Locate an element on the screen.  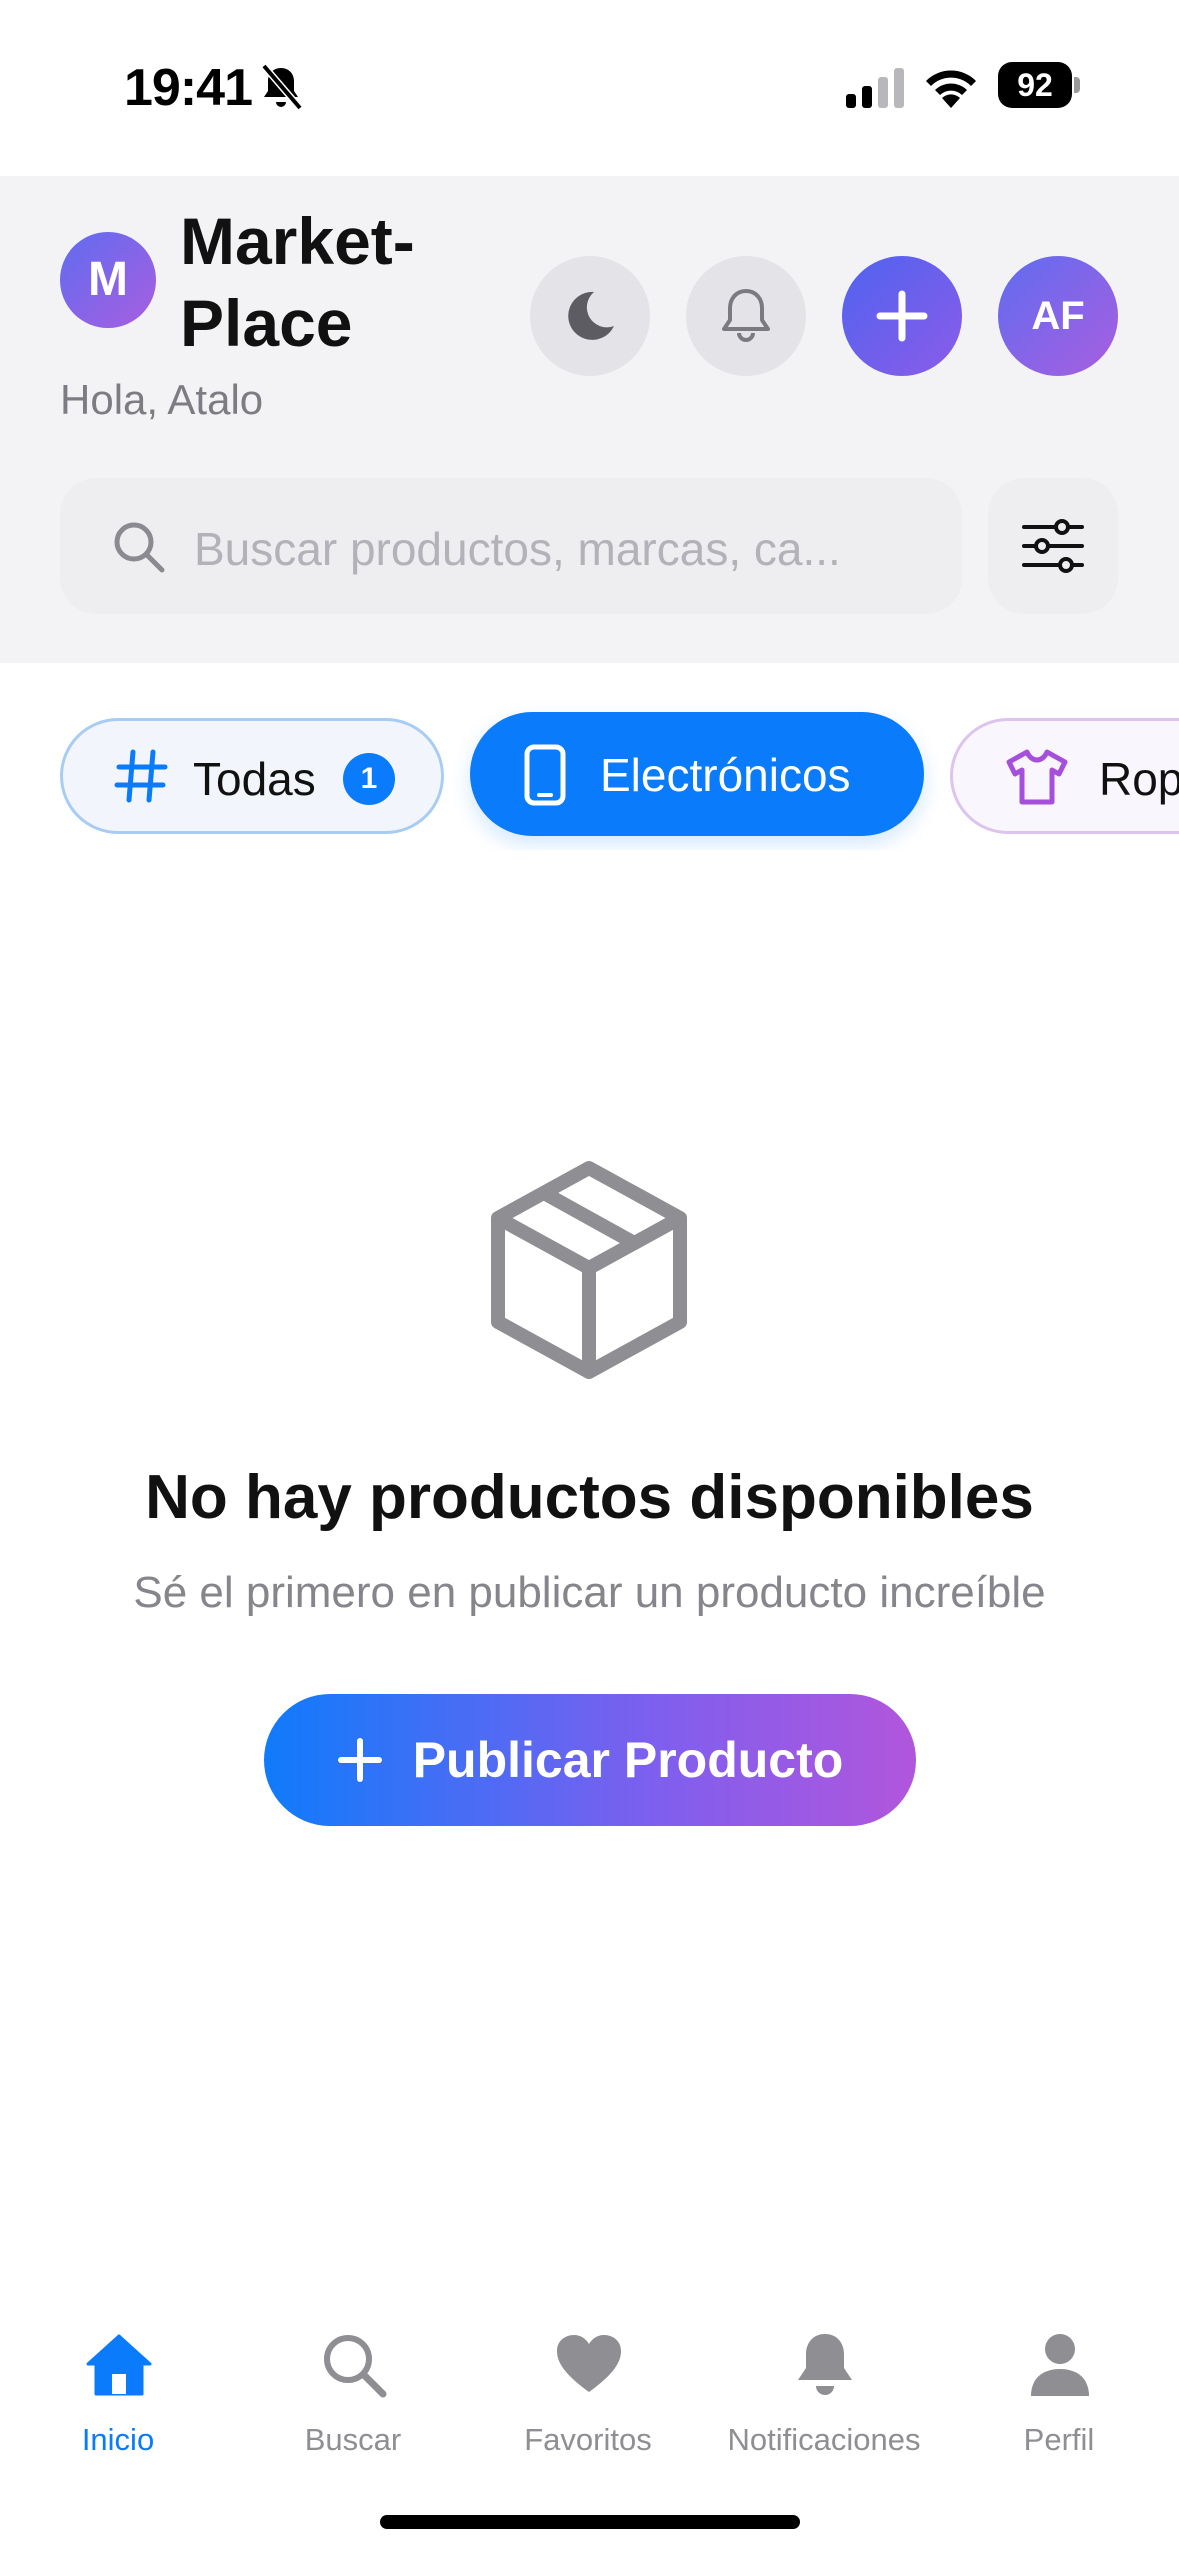
cellular-signal-icon is located at coordinates (875, 88).